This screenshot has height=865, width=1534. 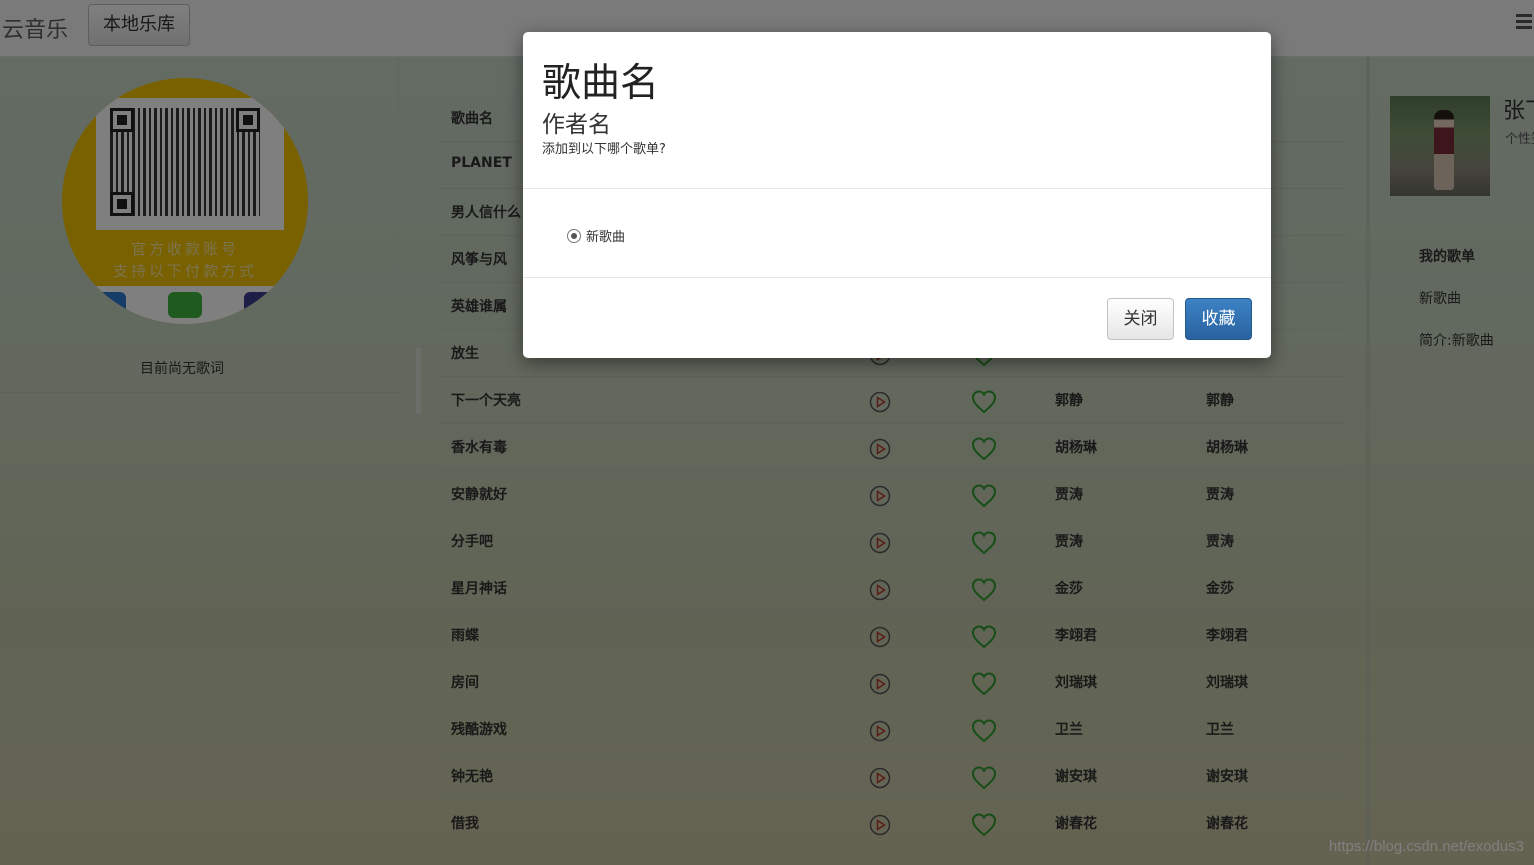 What do you see at coordinates (1218, 319) in the screenshot?
I see `collect-button: 收藏` at bounding box center [1218, 319].